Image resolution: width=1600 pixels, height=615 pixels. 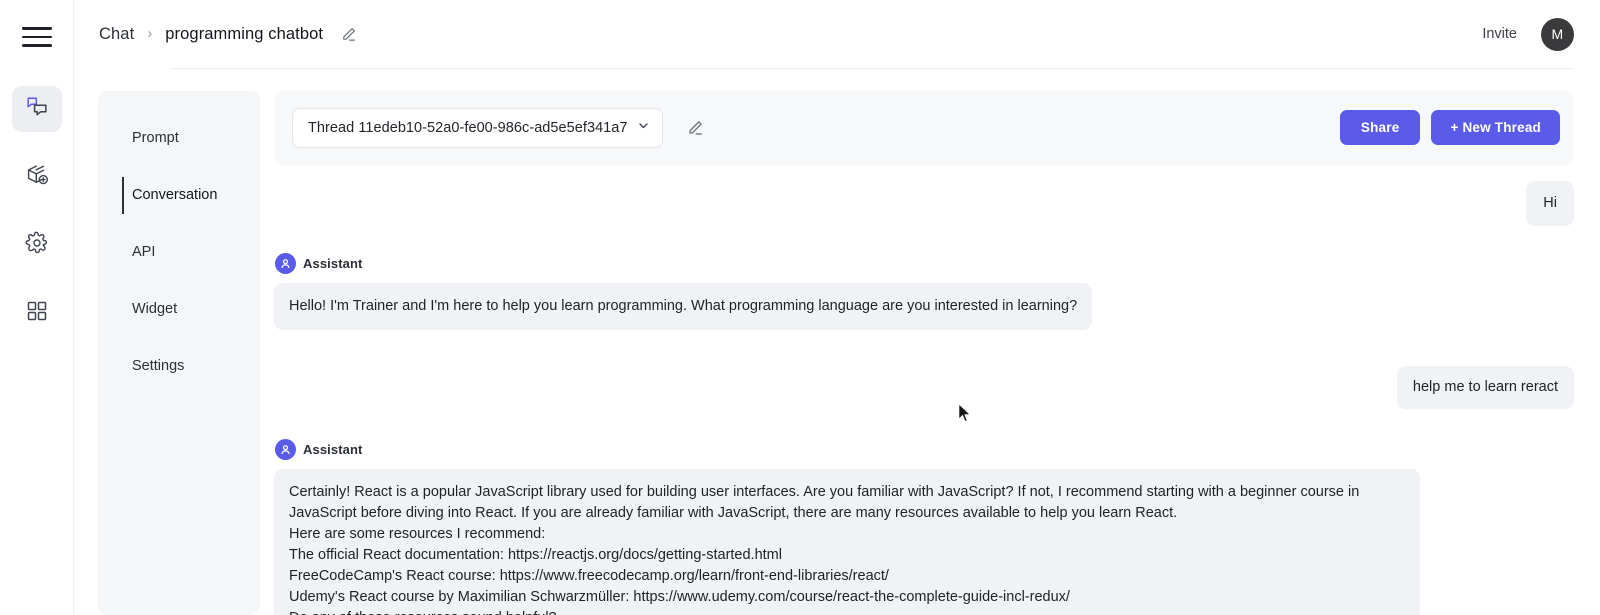 What do you see at coordinates (1557, 34) in the screenshot?
I see `avatar: M` at bounding box center [1557, 34].